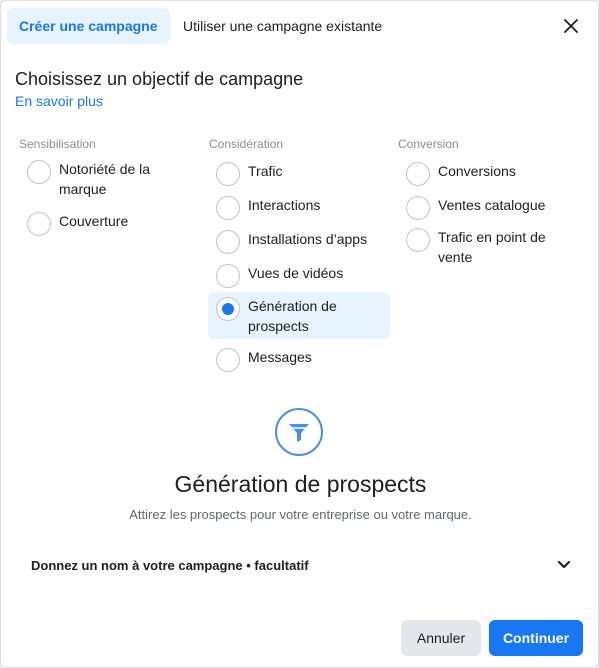  What do you see at coordinates (536, 638) in the screenshot?
I see `continue-button: Continuer` at bounding box center [536, 638].